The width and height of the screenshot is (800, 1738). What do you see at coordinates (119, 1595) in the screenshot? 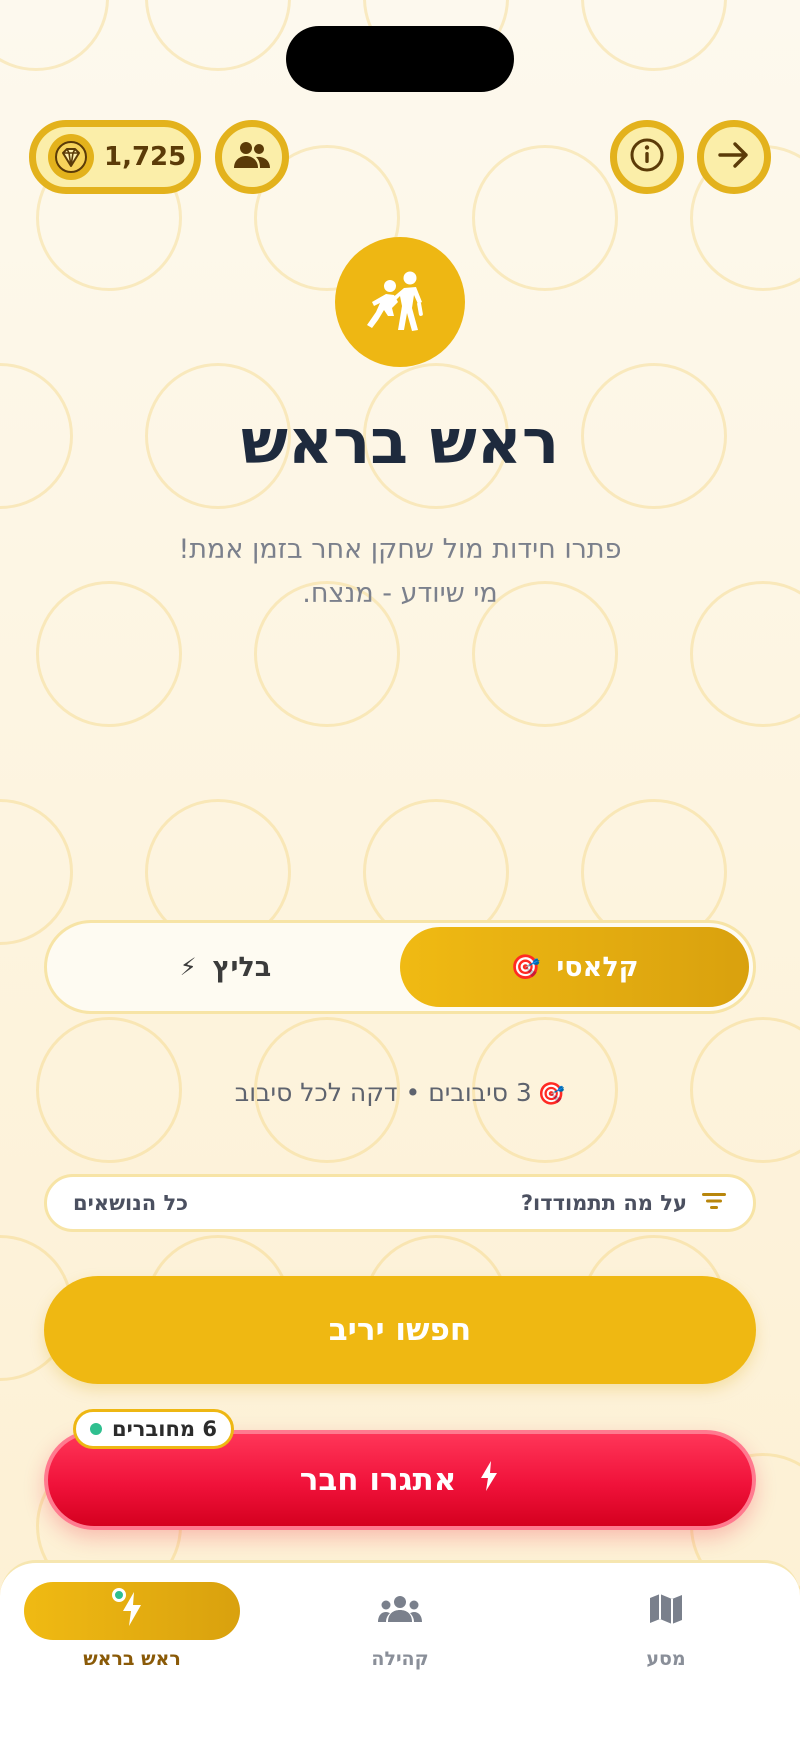
I see `notification-dot` at bounding box center [119, 1595].